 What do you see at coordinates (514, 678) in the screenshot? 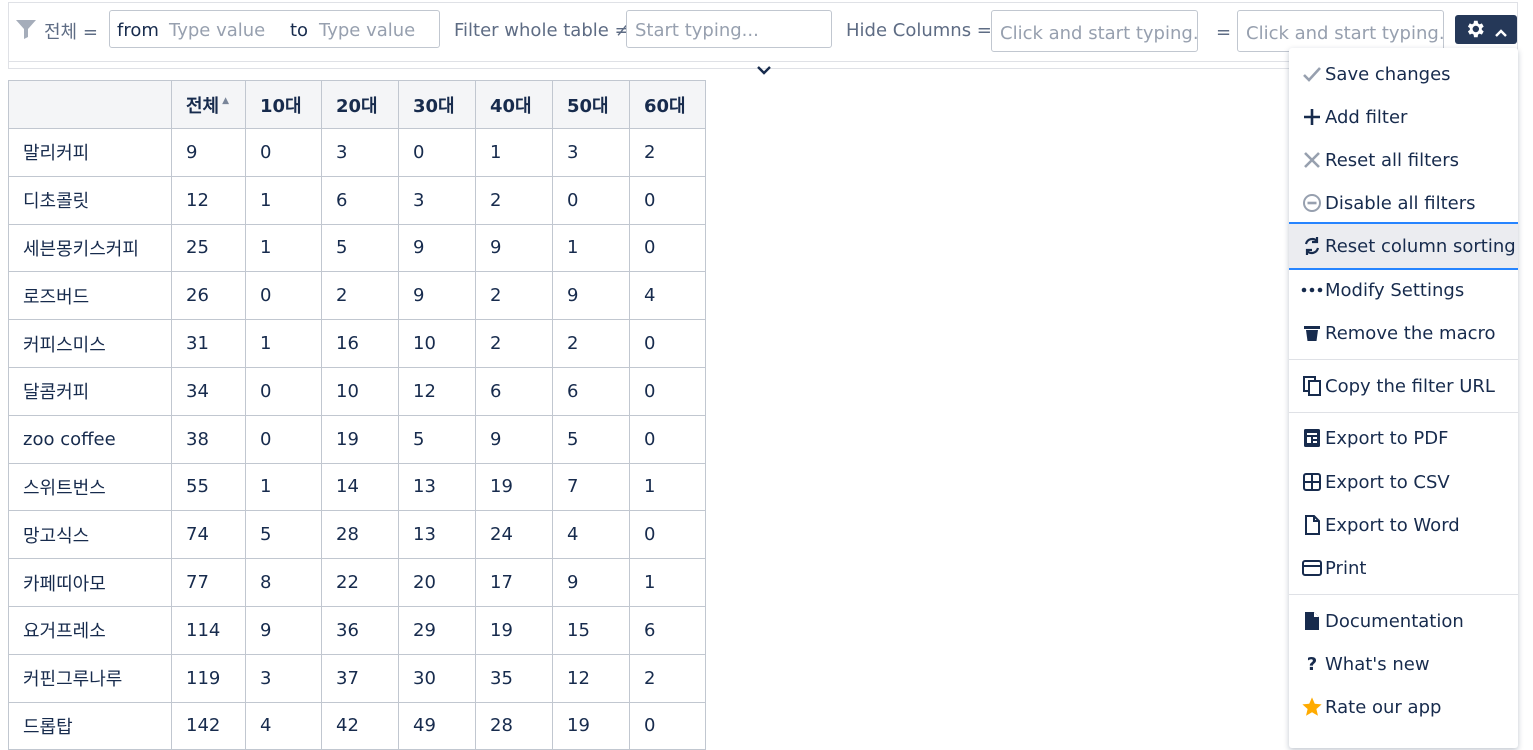
I see `table-cell-value: 35` at bounding box center [514, 678].